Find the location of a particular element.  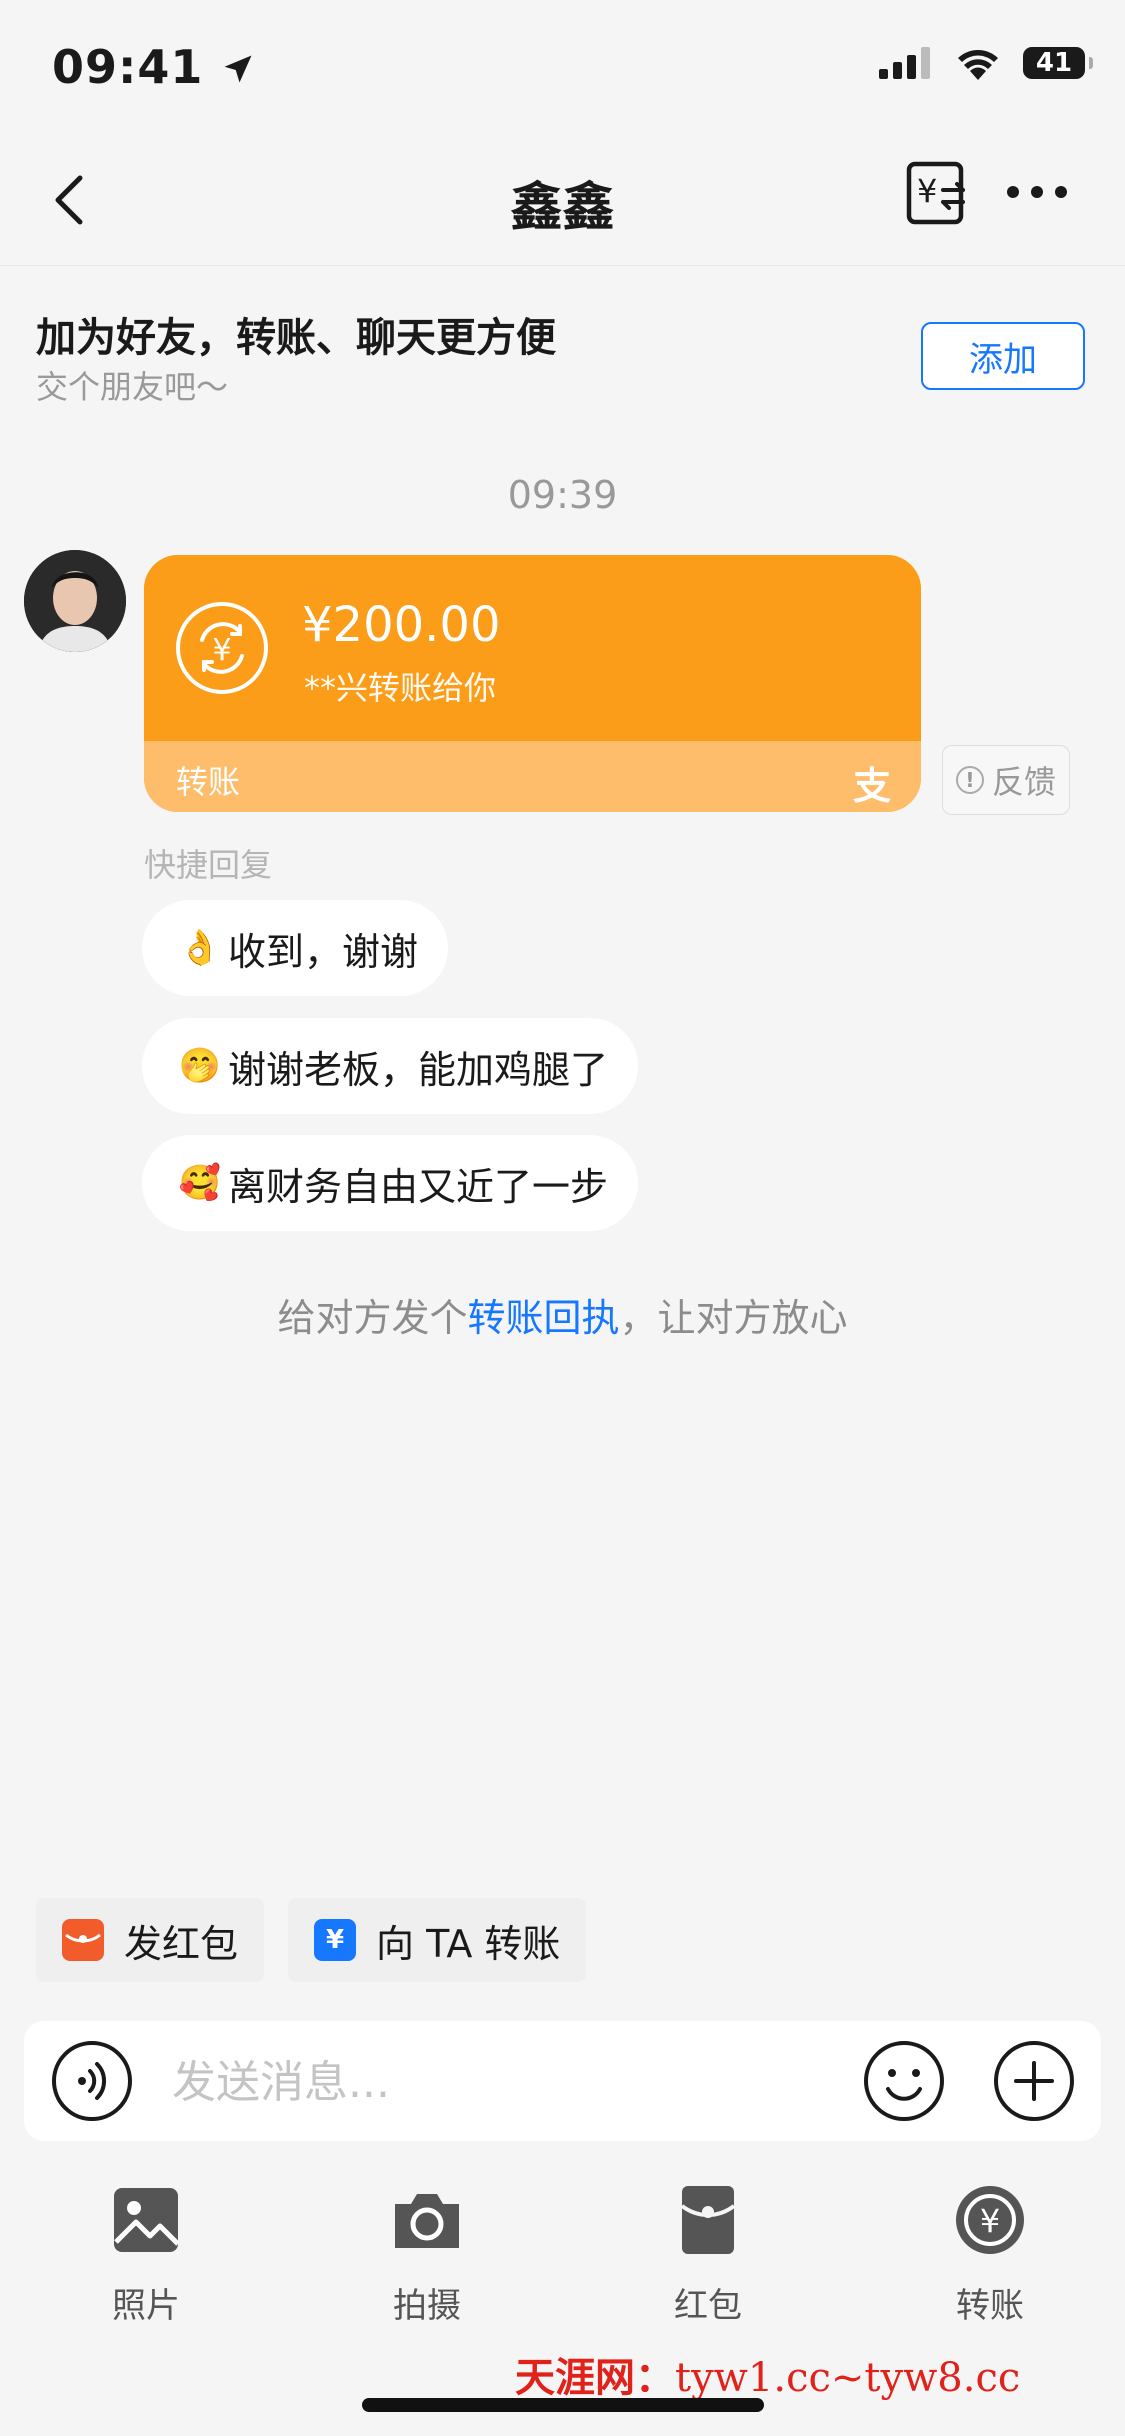

receipt-hint: 给对方发个转账回执，让对方放心 is located at coordinates (562, 1314).